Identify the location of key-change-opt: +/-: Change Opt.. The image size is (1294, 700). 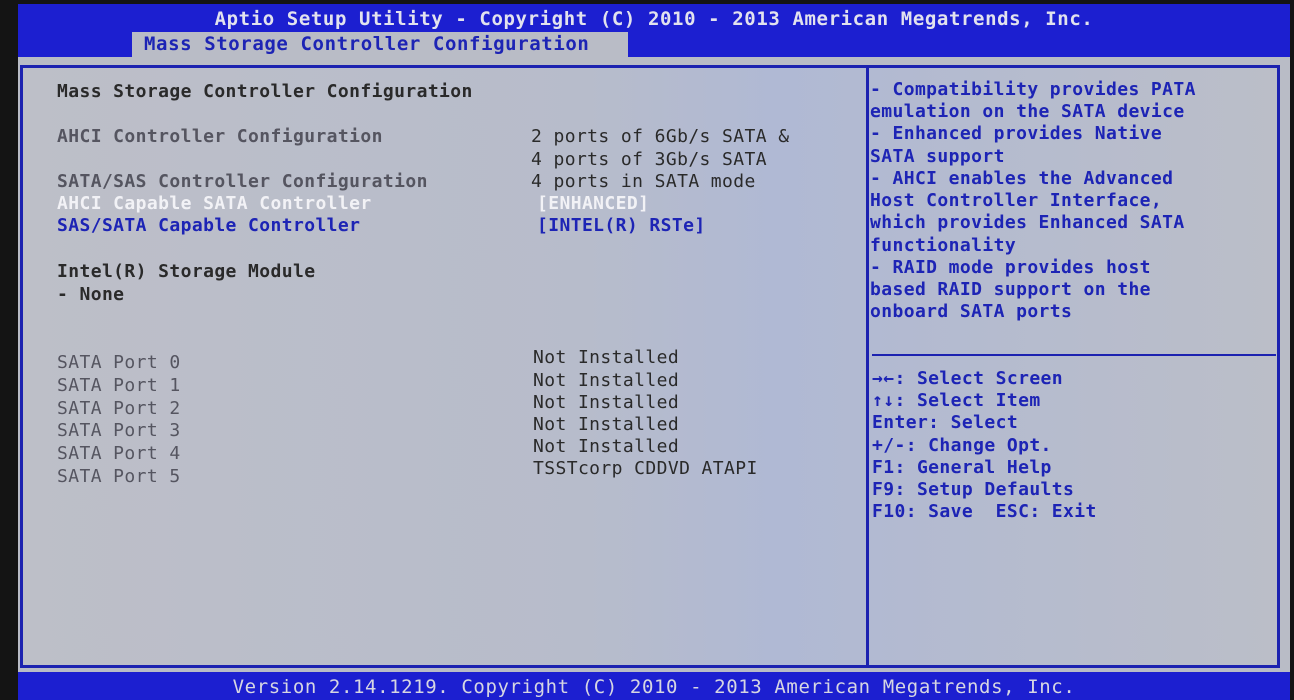
(962, 445).